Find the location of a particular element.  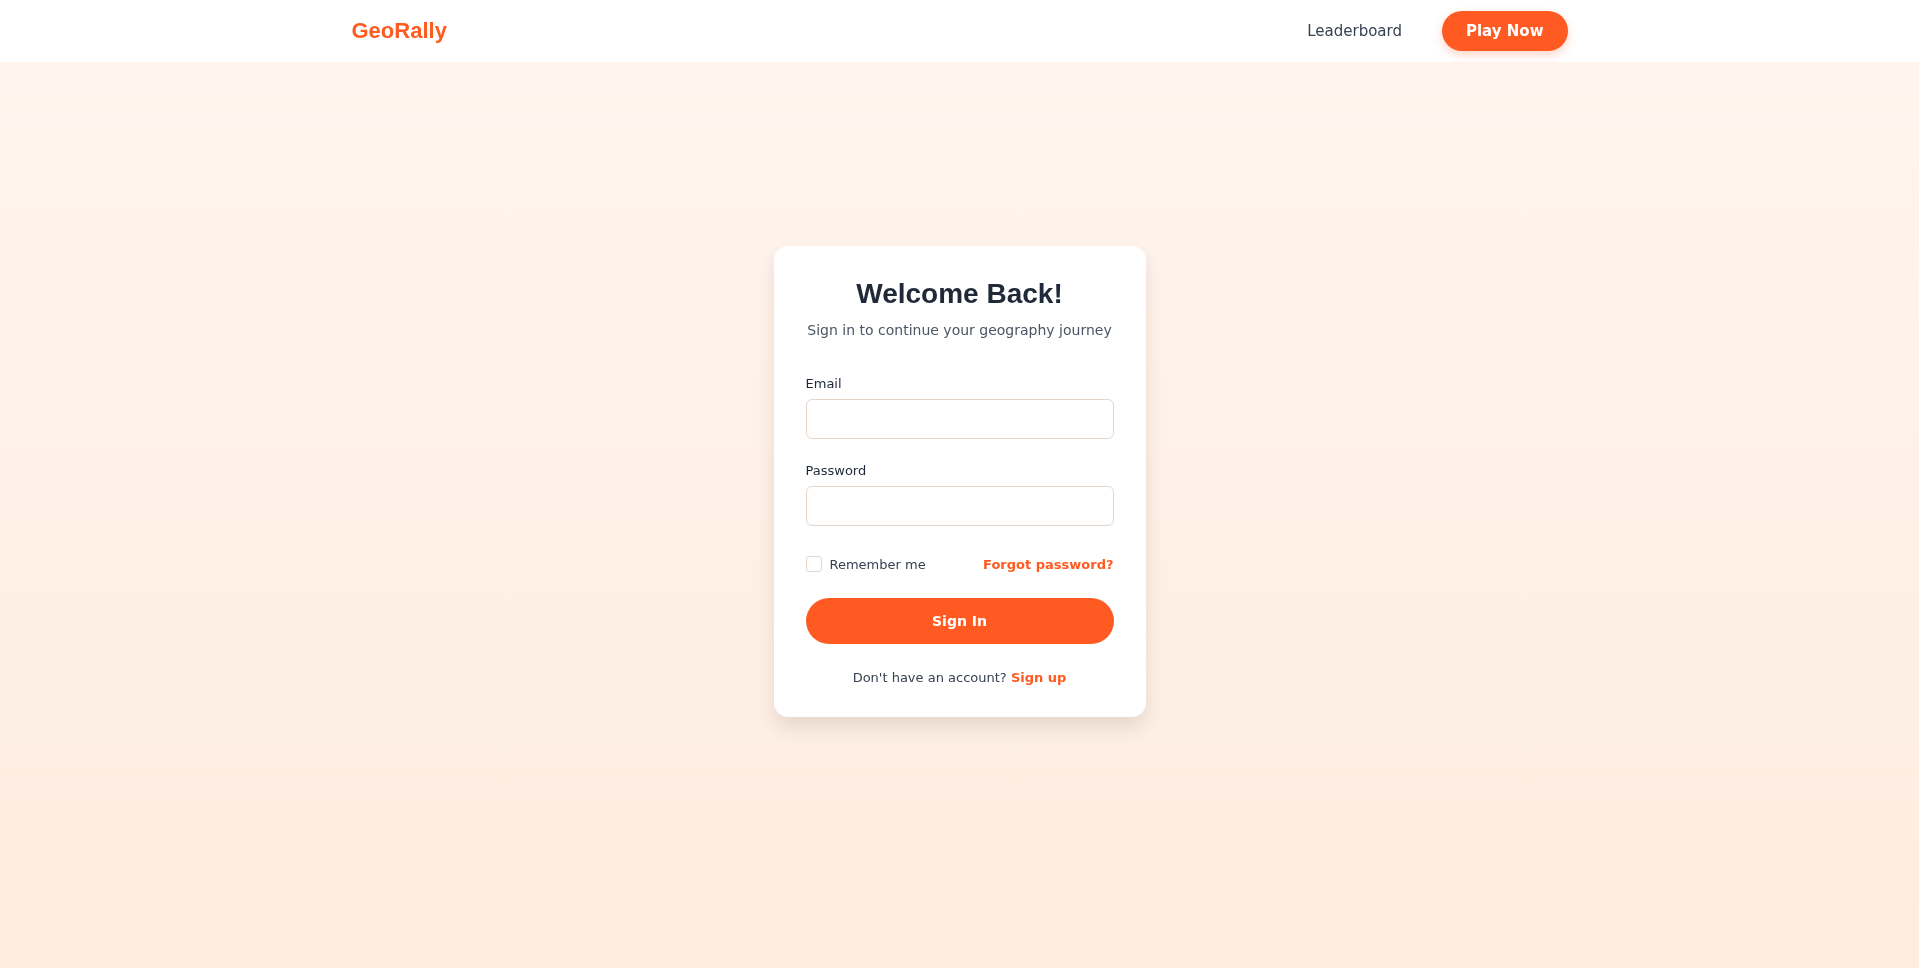

sign-up-link: Sign up is located at coordinates (1038, 677).